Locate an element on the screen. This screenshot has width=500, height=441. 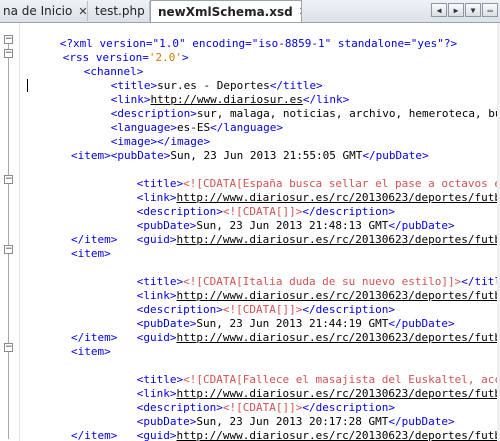
tab-label: test.php is located at coordinates (120, 11).